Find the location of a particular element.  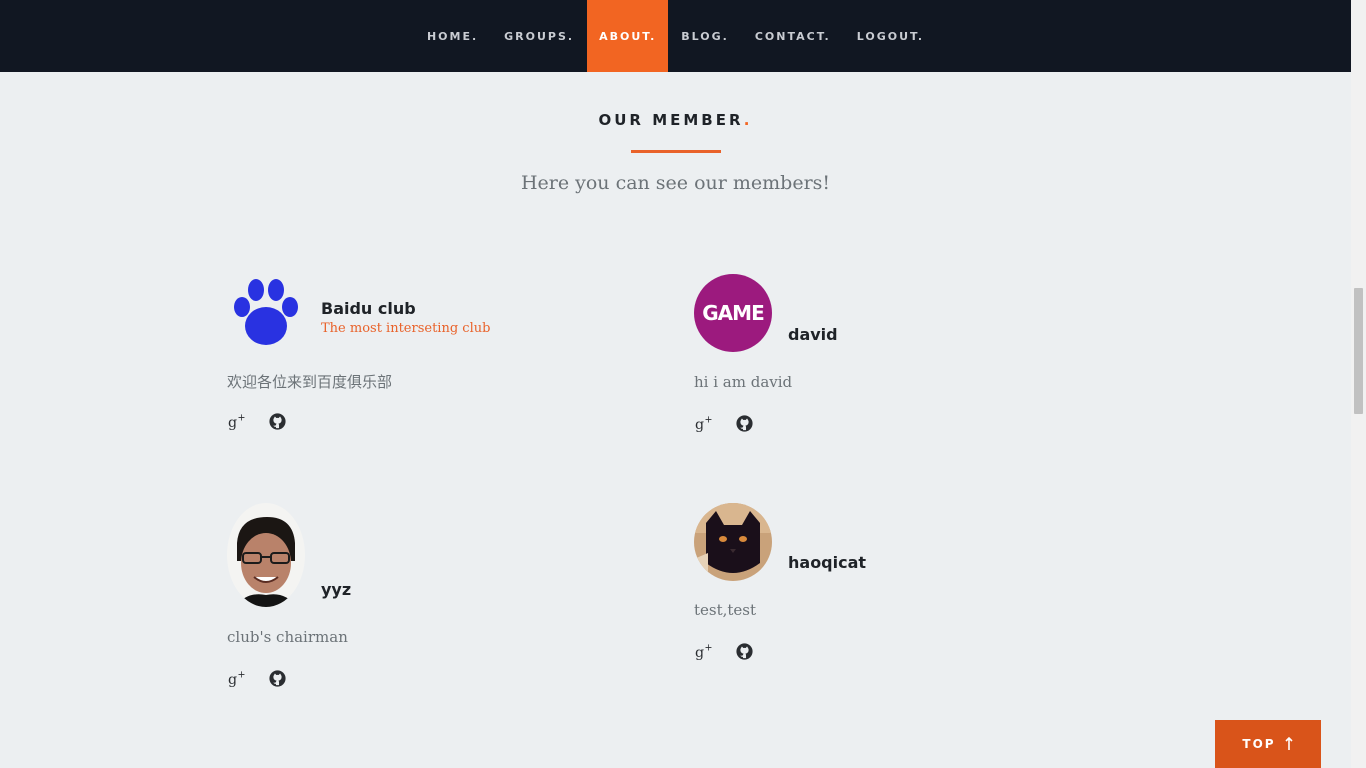

nav-contact: CONTACT. is located at coordinates (793, 36).